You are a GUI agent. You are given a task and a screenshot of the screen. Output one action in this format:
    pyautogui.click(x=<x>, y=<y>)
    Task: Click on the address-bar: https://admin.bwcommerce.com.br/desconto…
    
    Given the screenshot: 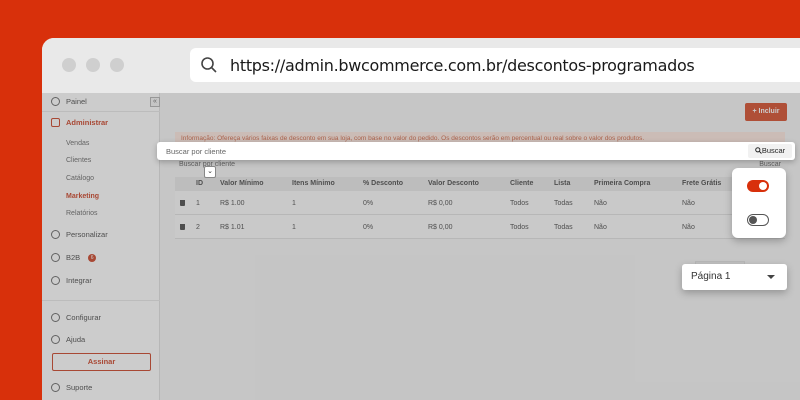 What is the action you would take?
    pyautogui.click(x=495, y=65)
    